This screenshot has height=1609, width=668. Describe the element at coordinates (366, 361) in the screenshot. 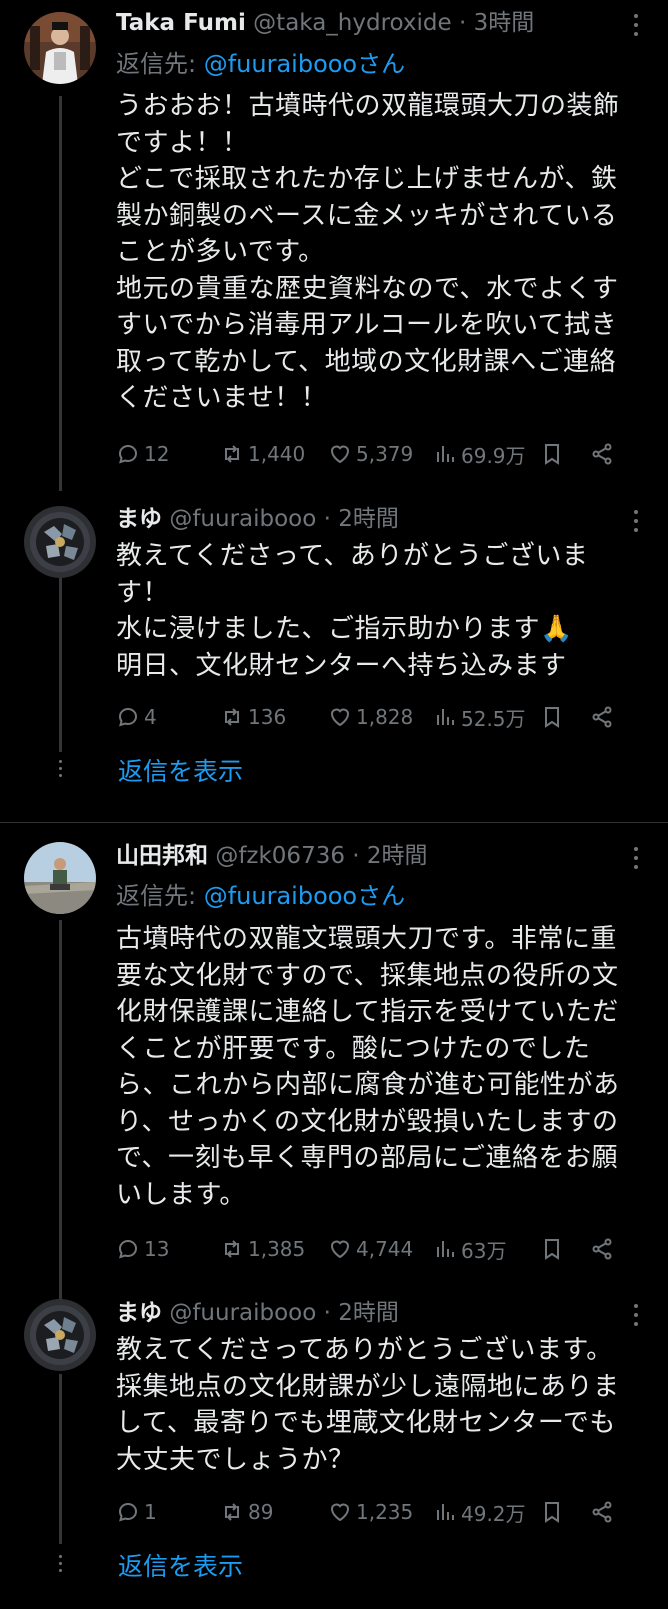

I see `tweet-text-line: 取って乾かして、地域の文化財課へご連絡` at that location.